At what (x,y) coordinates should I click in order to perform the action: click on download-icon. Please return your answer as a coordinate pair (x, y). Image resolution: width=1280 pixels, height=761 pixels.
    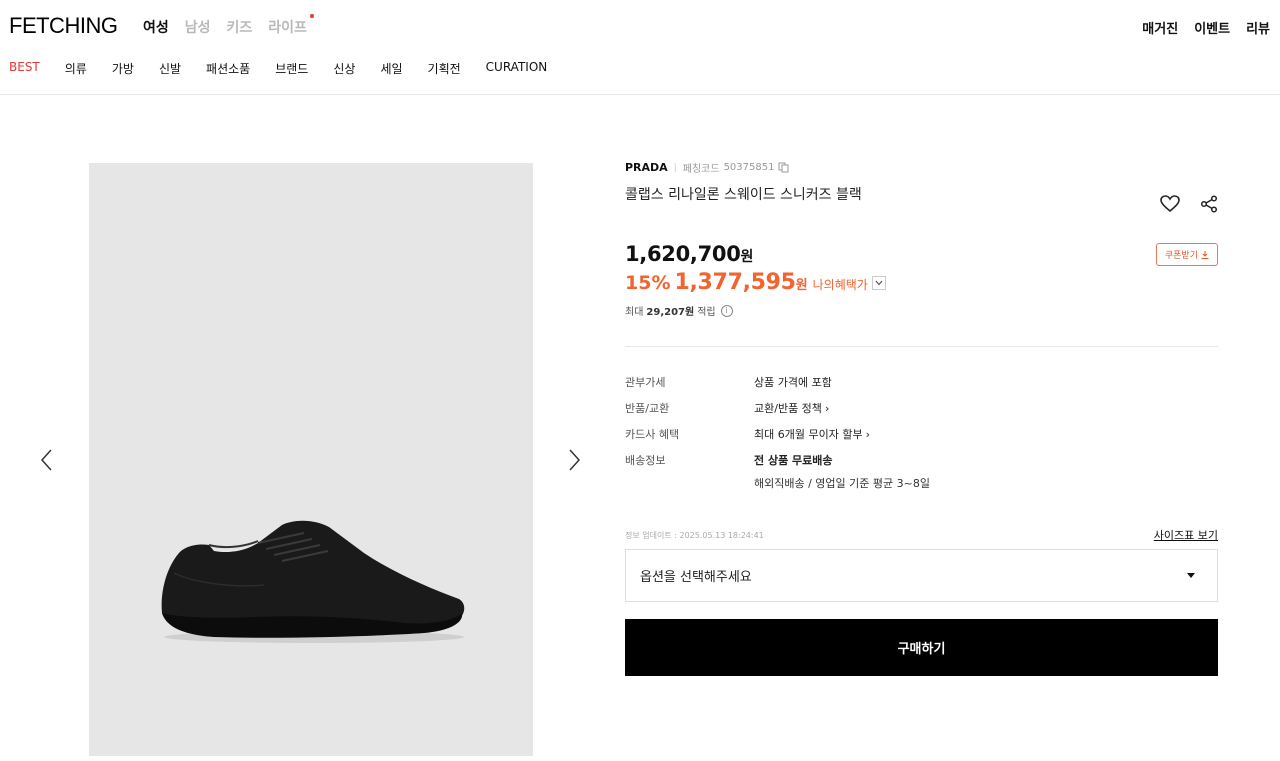
    Looking at the image, I should click on (1205, 254).